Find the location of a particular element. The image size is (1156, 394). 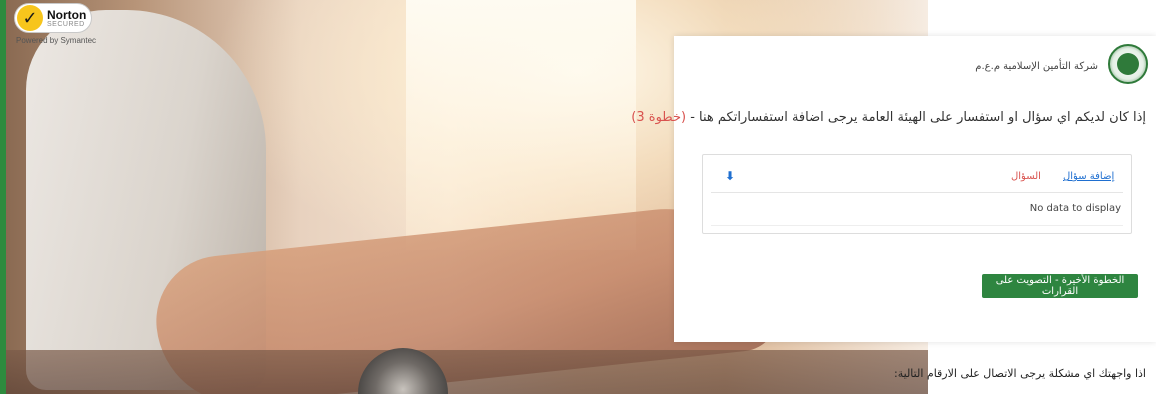

company-logo is located at coordinates (1128, 64).